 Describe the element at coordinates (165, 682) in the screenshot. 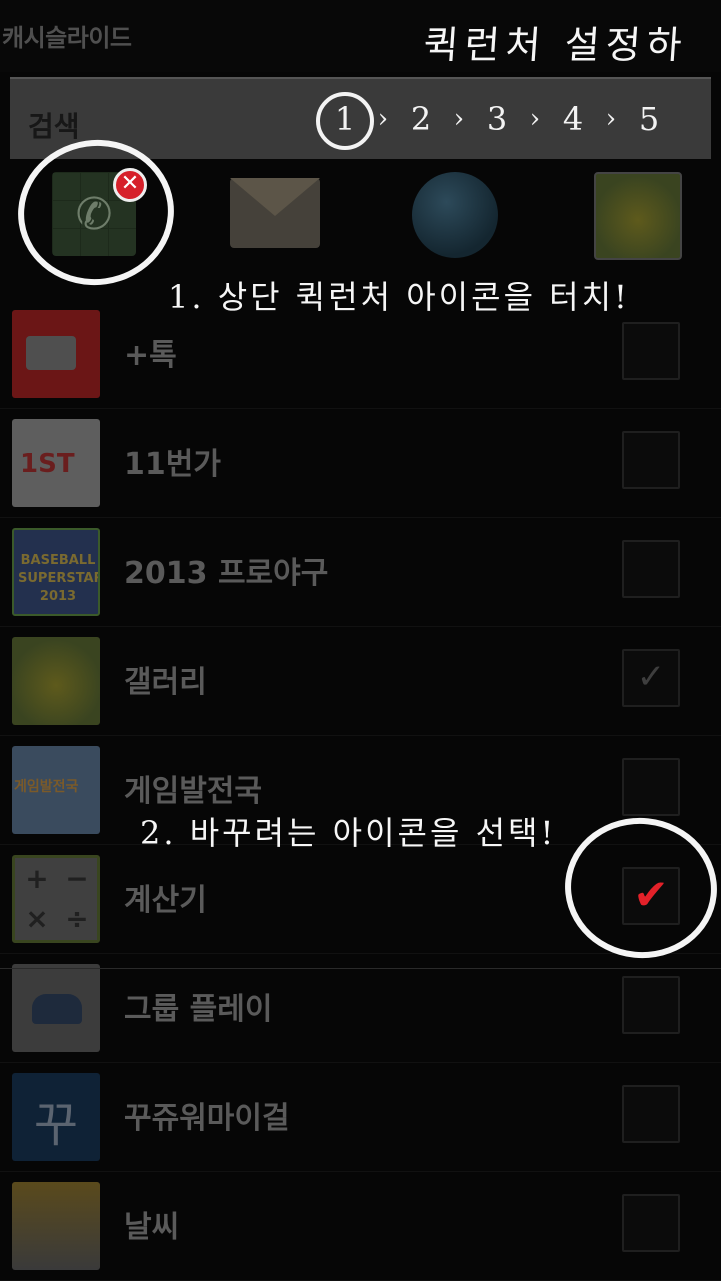

I see `list-item-label: 갤러리` at that location.